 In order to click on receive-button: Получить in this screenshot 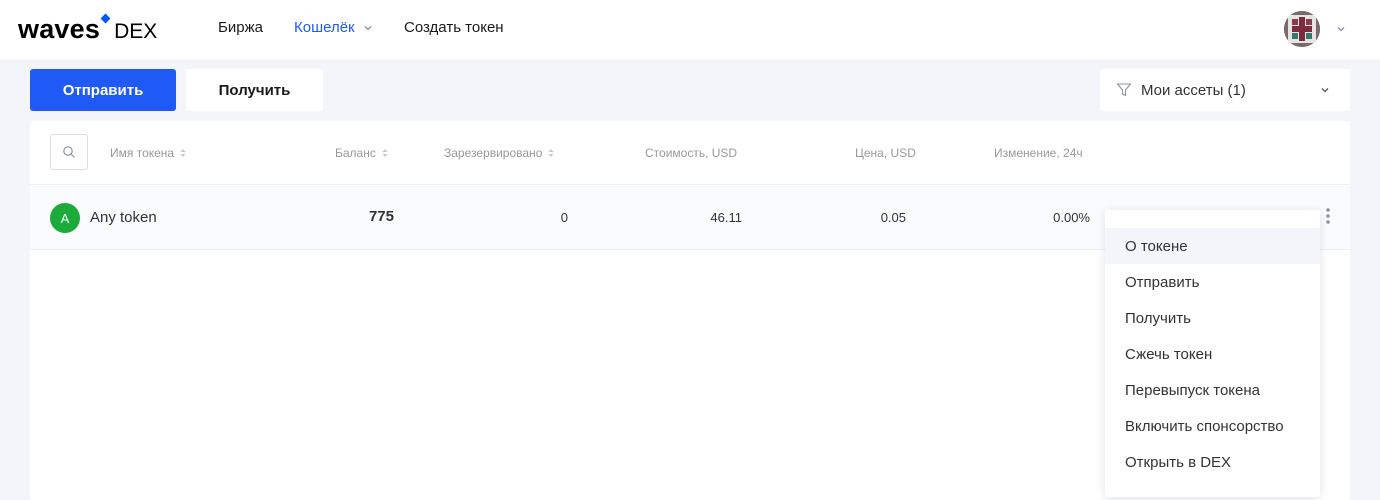, I will do `click(254, 90)`.